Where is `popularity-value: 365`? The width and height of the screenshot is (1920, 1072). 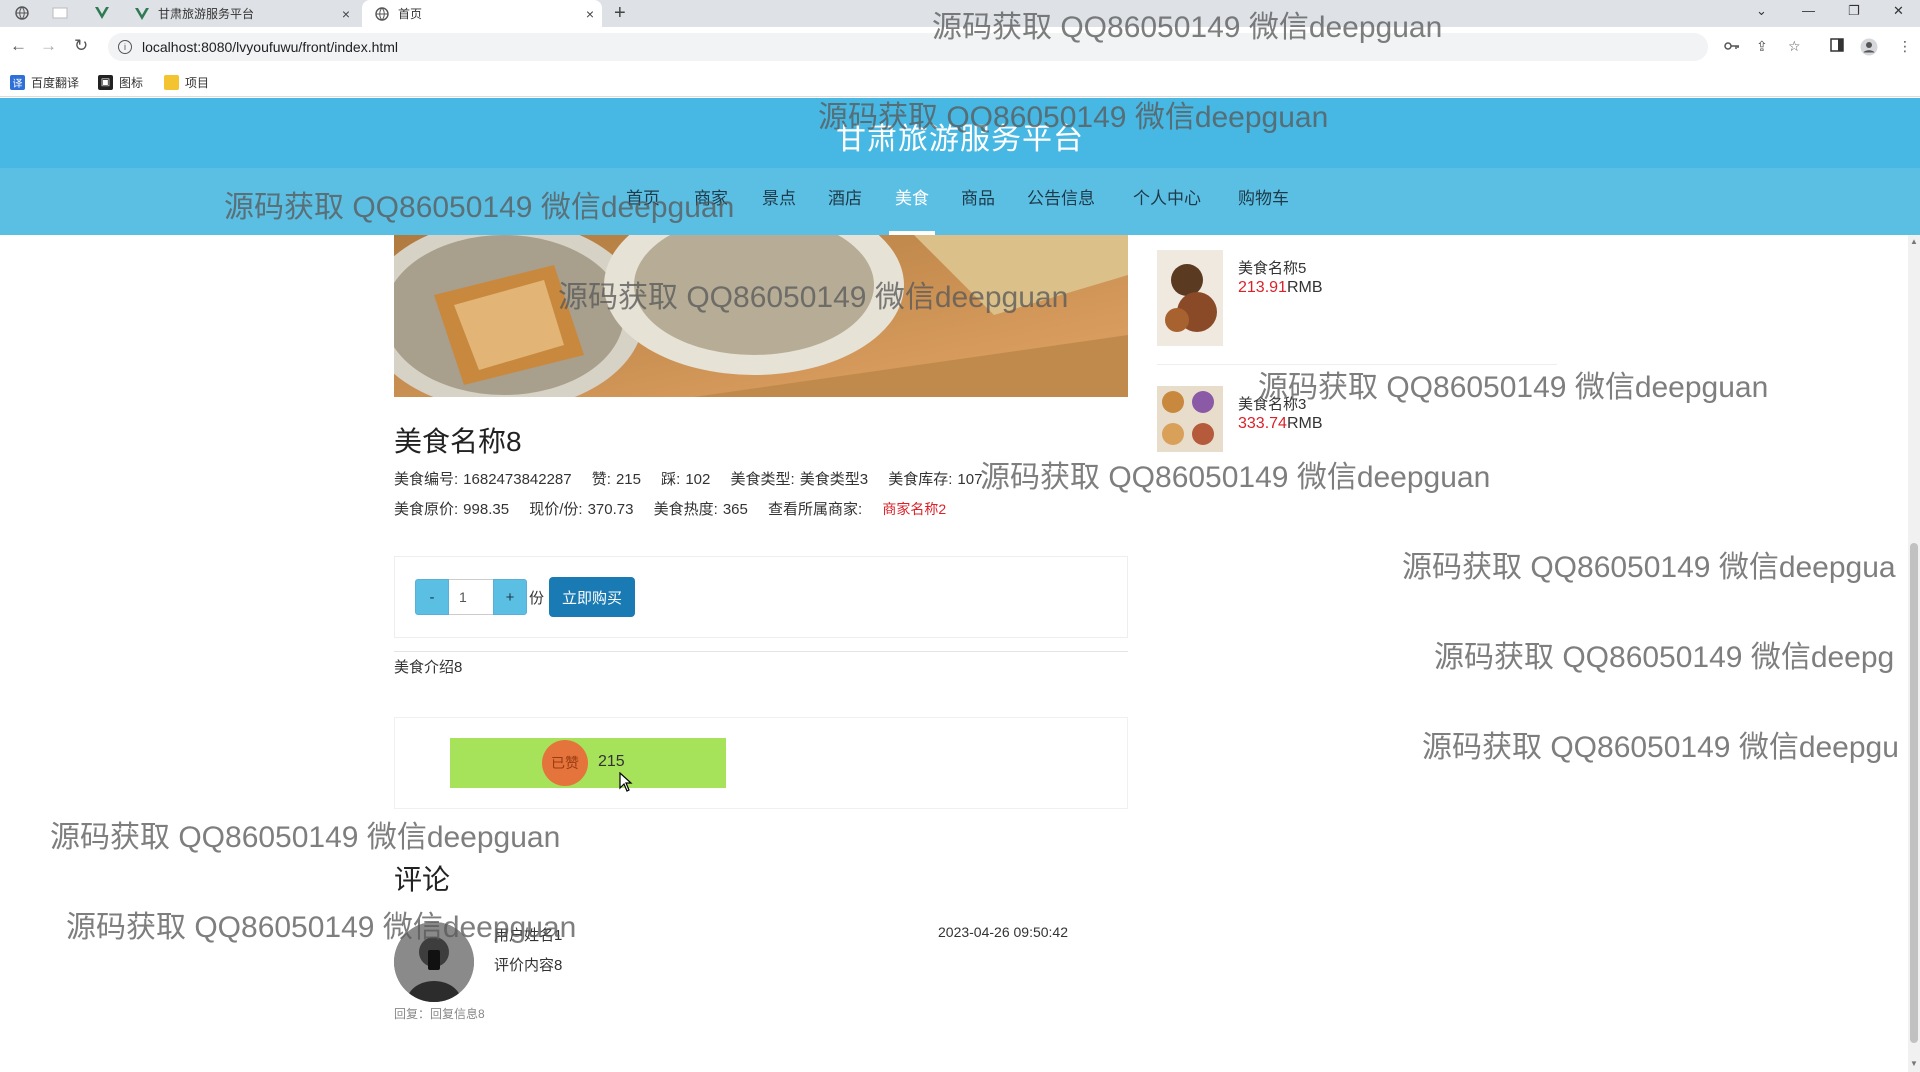
popularity-value: 365 is located at coordinates (735, 509).